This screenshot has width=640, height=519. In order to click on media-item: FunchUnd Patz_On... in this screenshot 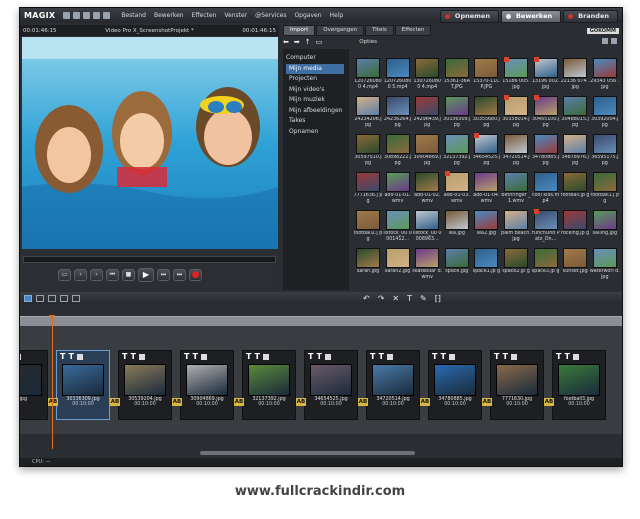, I will do `click(546, 228)`.